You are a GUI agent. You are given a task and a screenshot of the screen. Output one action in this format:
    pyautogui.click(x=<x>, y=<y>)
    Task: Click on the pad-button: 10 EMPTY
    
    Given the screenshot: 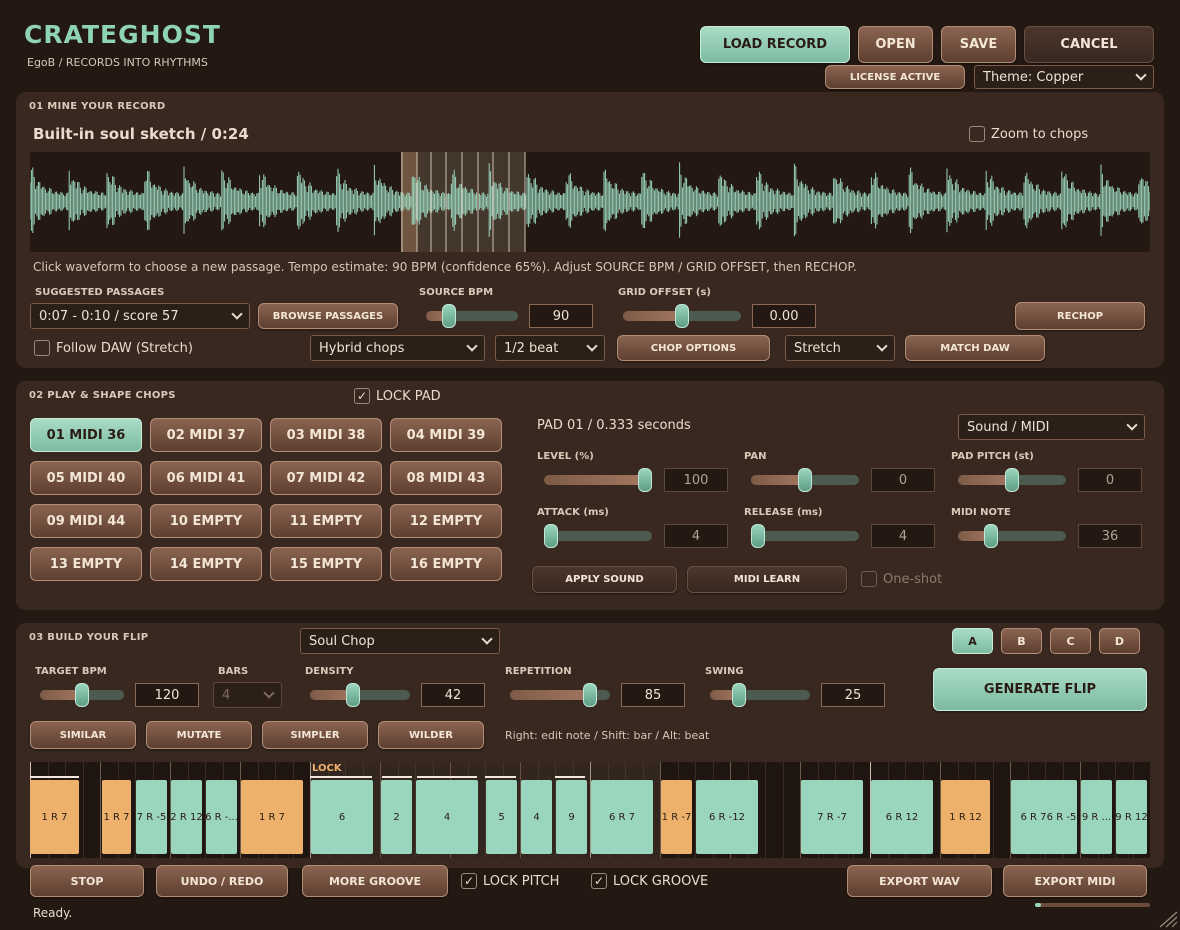 What is the action you would take?
    pyautogui.click(x=206, y=521)
    